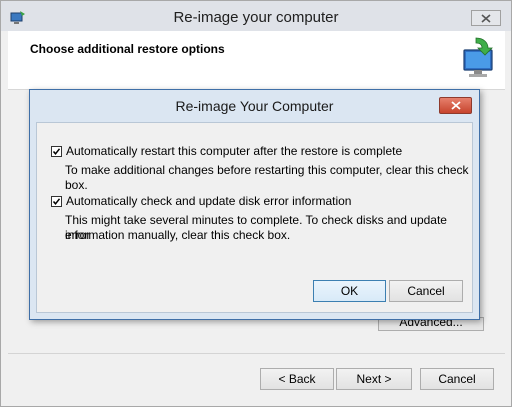 The height and width of the screenshot is (407, 512). I want to click on cancel-button-label: Cancel, so click(457, 379).